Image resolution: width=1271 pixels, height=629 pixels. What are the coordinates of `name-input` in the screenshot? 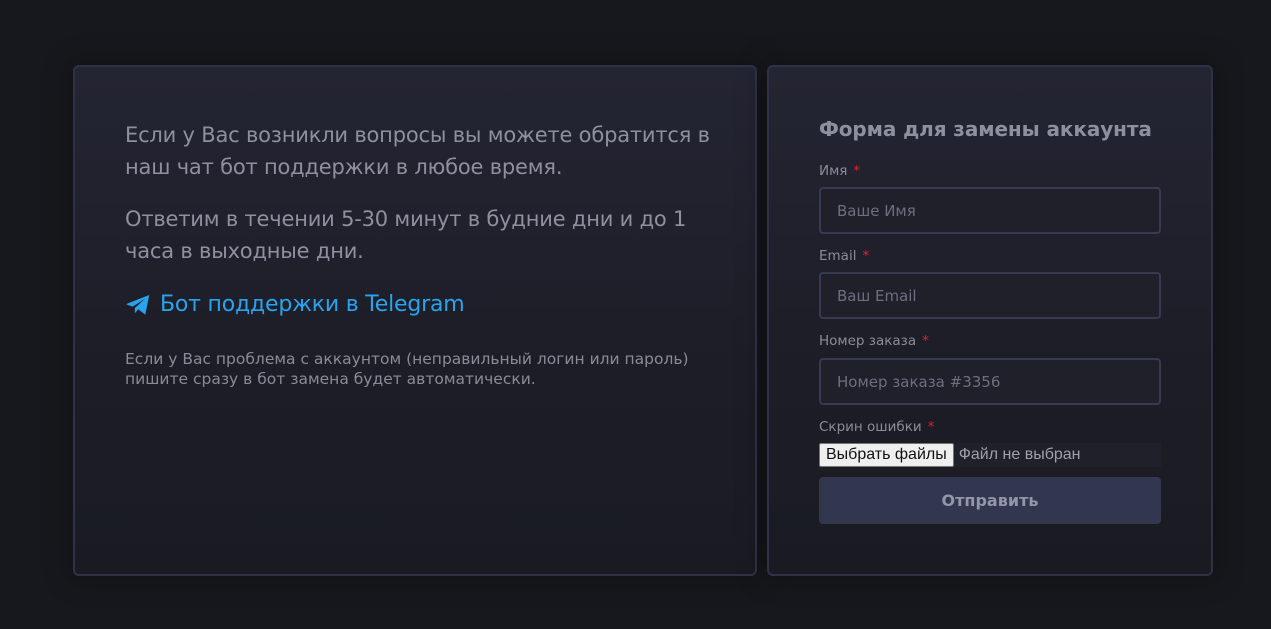 It's located at (990, 210).